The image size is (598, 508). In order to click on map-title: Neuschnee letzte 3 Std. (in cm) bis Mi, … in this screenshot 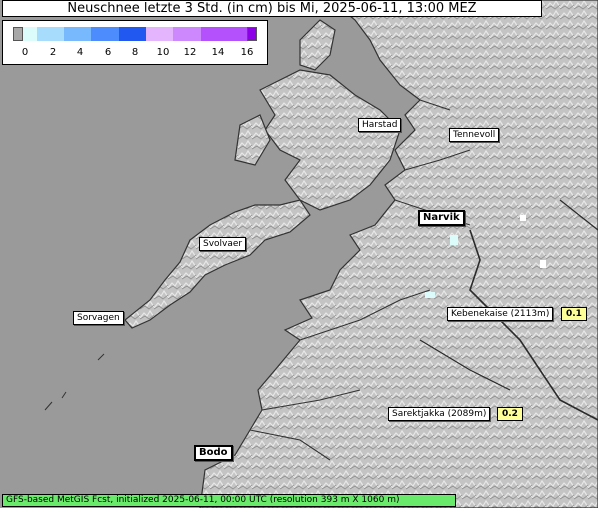, I will do `click(272, 8)`.